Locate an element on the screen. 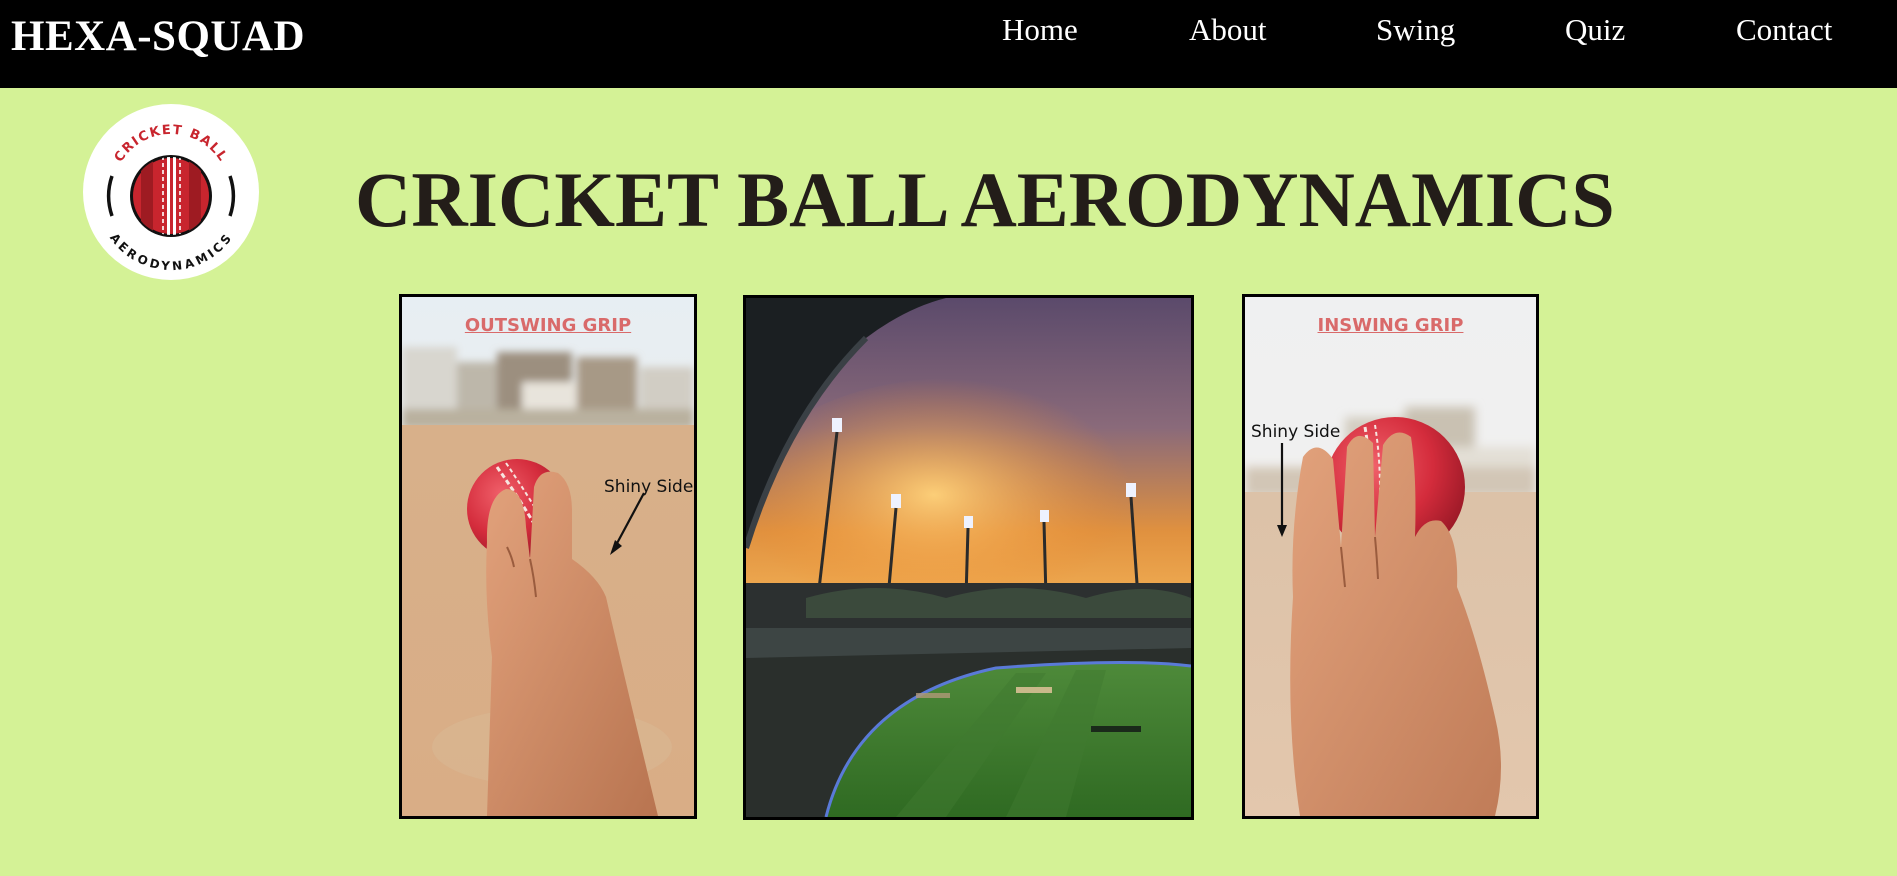  nav-swing-link: Swing is located at coordinates (1415, 30).